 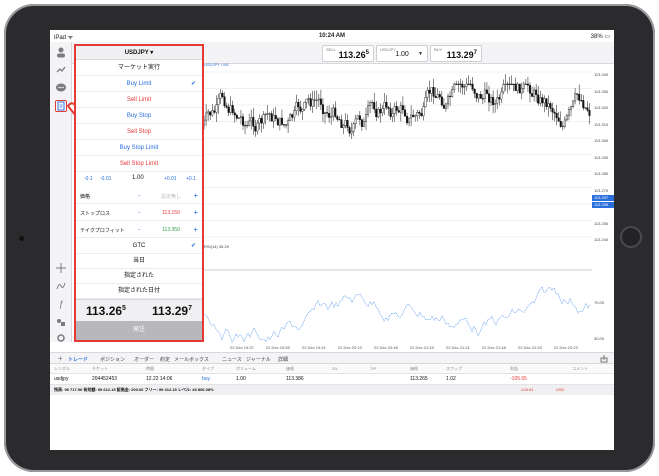 I want to click on terminal-tab: ニュース, so click(x=232, y=359).